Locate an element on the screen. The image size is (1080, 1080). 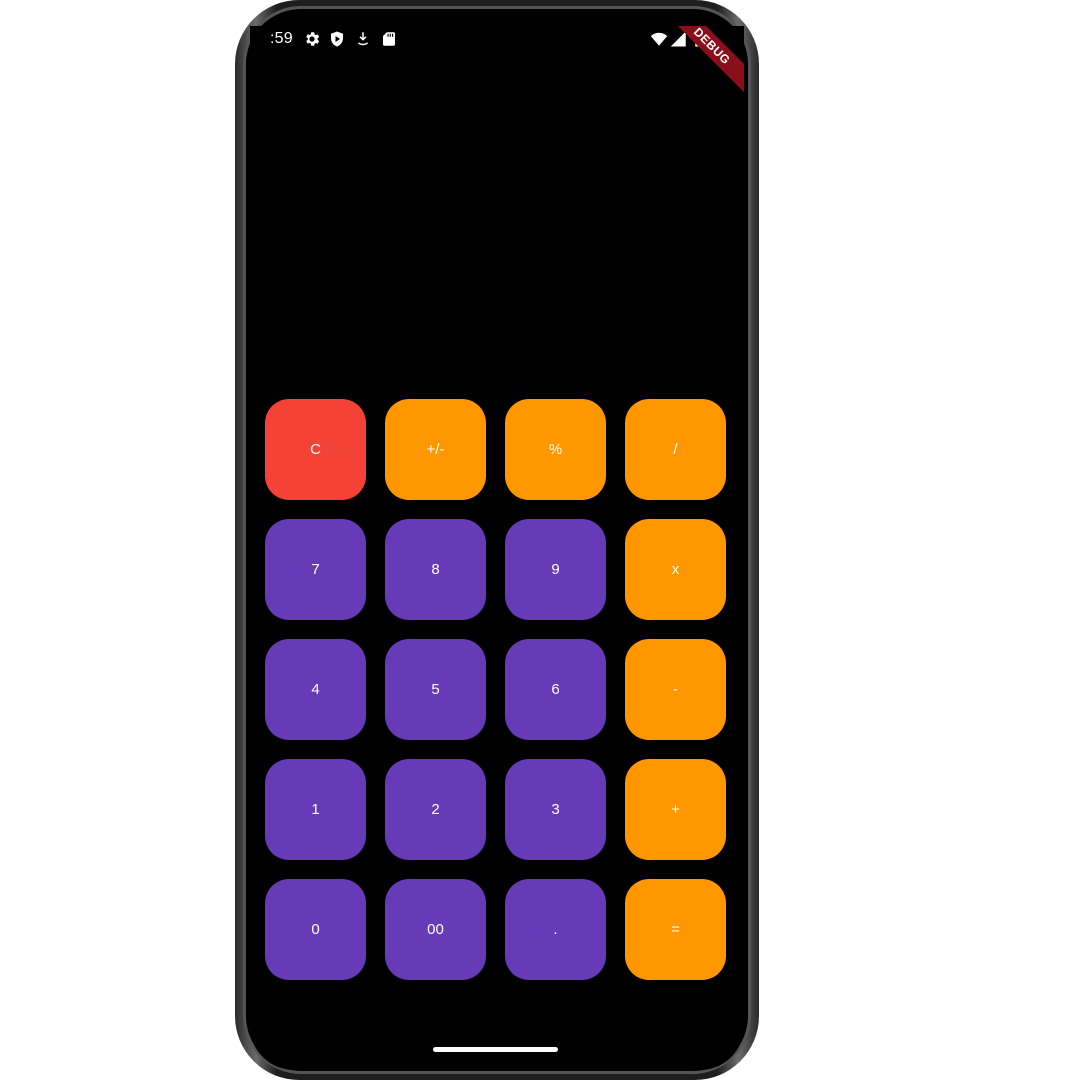
key-plus-button: + is located at coordinates (675, 809).